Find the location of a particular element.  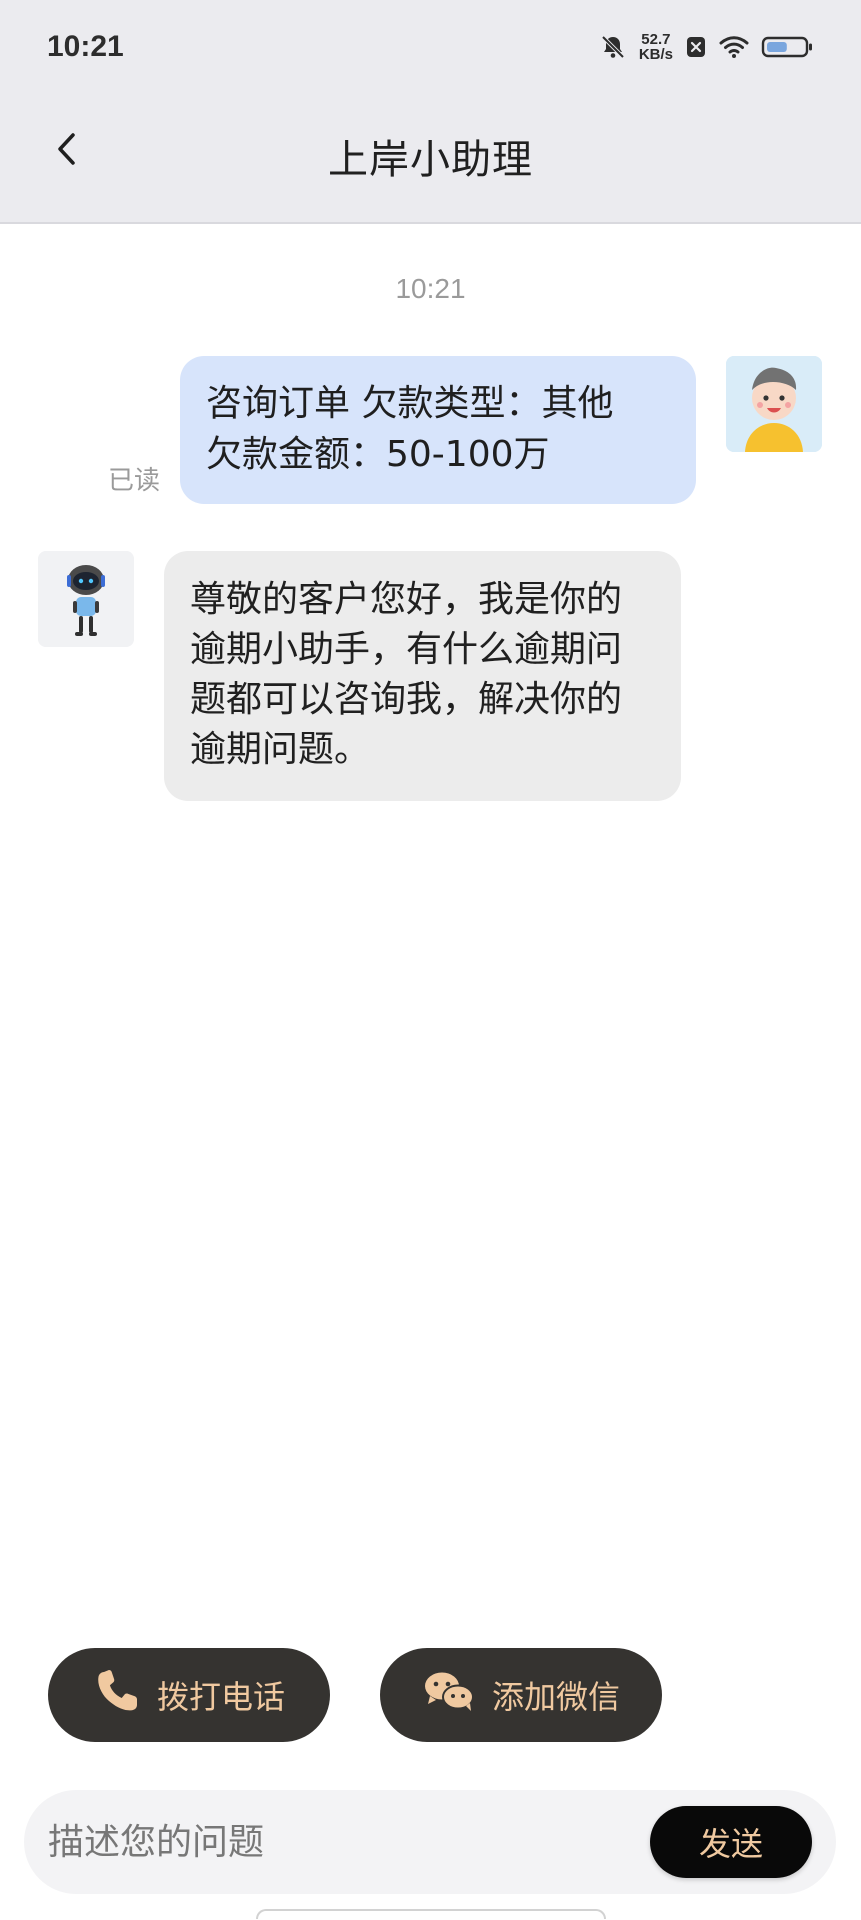

chat-timestamp: 10:21 is located at coordinates (430, 288).